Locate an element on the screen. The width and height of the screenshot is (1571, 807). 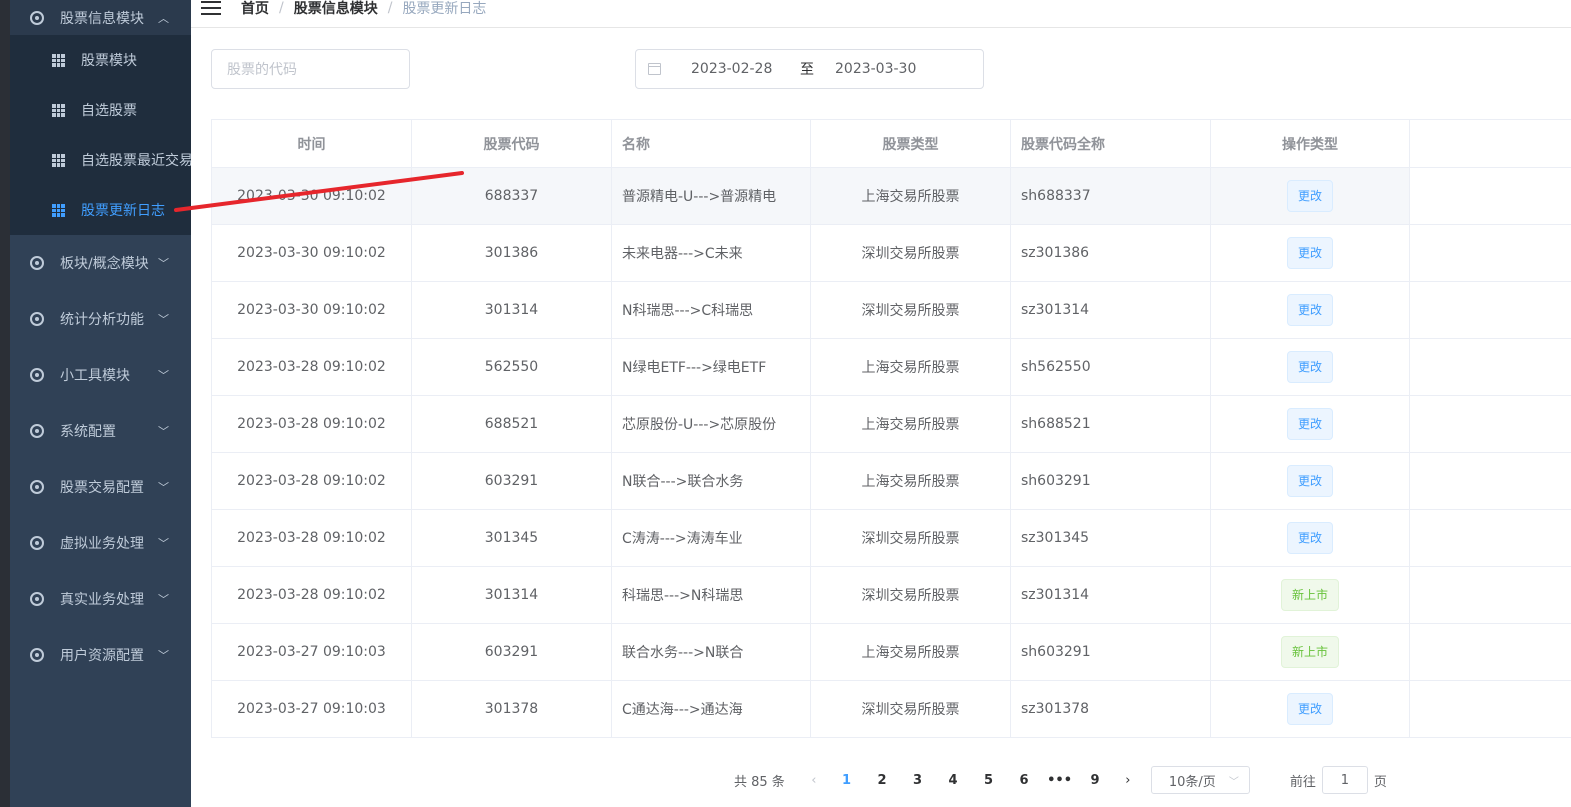
sidebar-item-4: 股票交易配置 ﹀ is located at coordinates (100, 487).